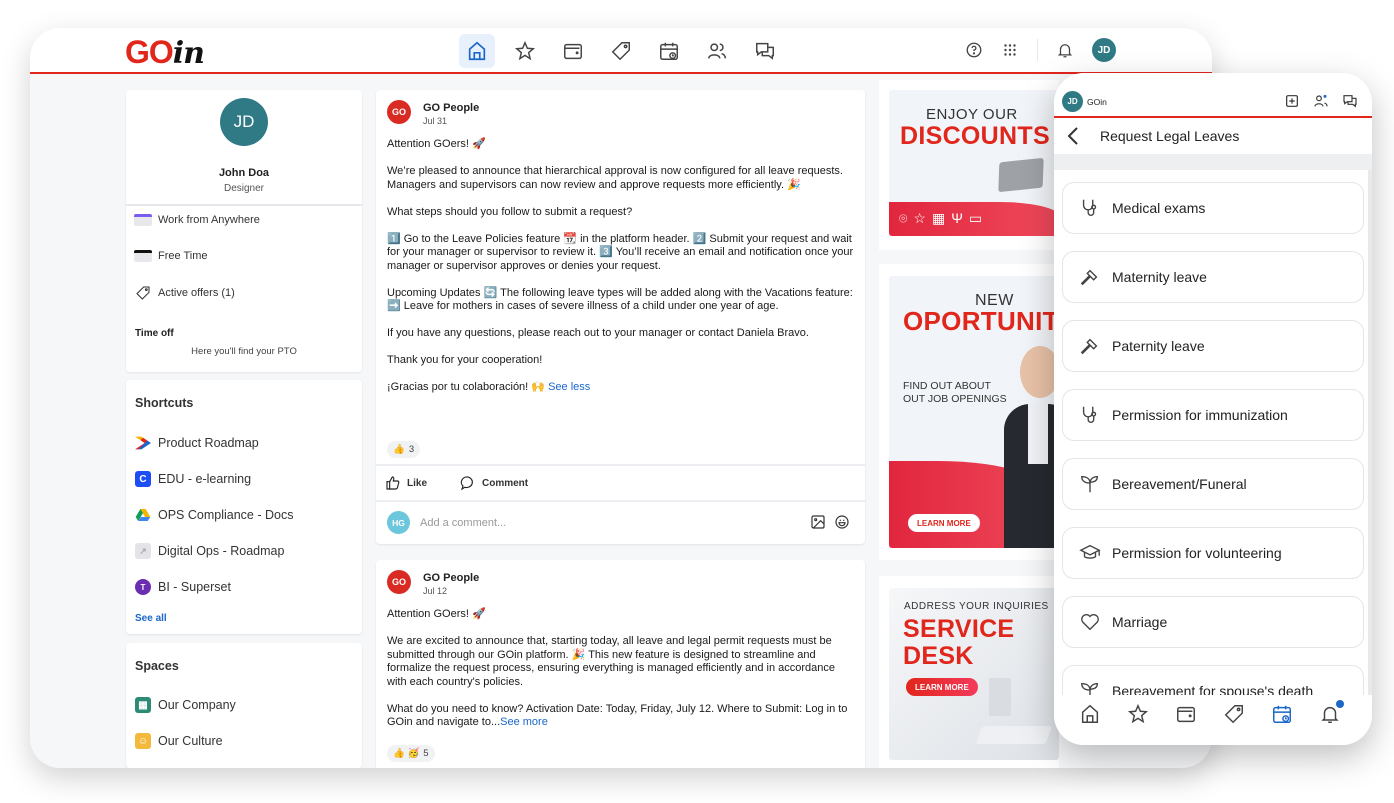 The width and height of the screenshot is (1394, 803). What do you see at coordinates (466, 483) in the screenshot?
I see `comment-bubble-icon` at bounding box center [466, 483].